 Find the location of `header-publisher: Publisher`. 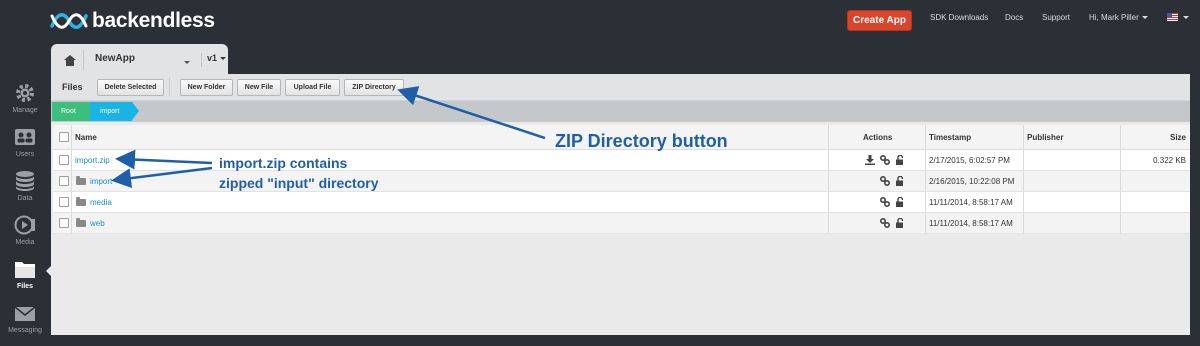

header-publisher: Publisher is located at coordinates (1045, 137).